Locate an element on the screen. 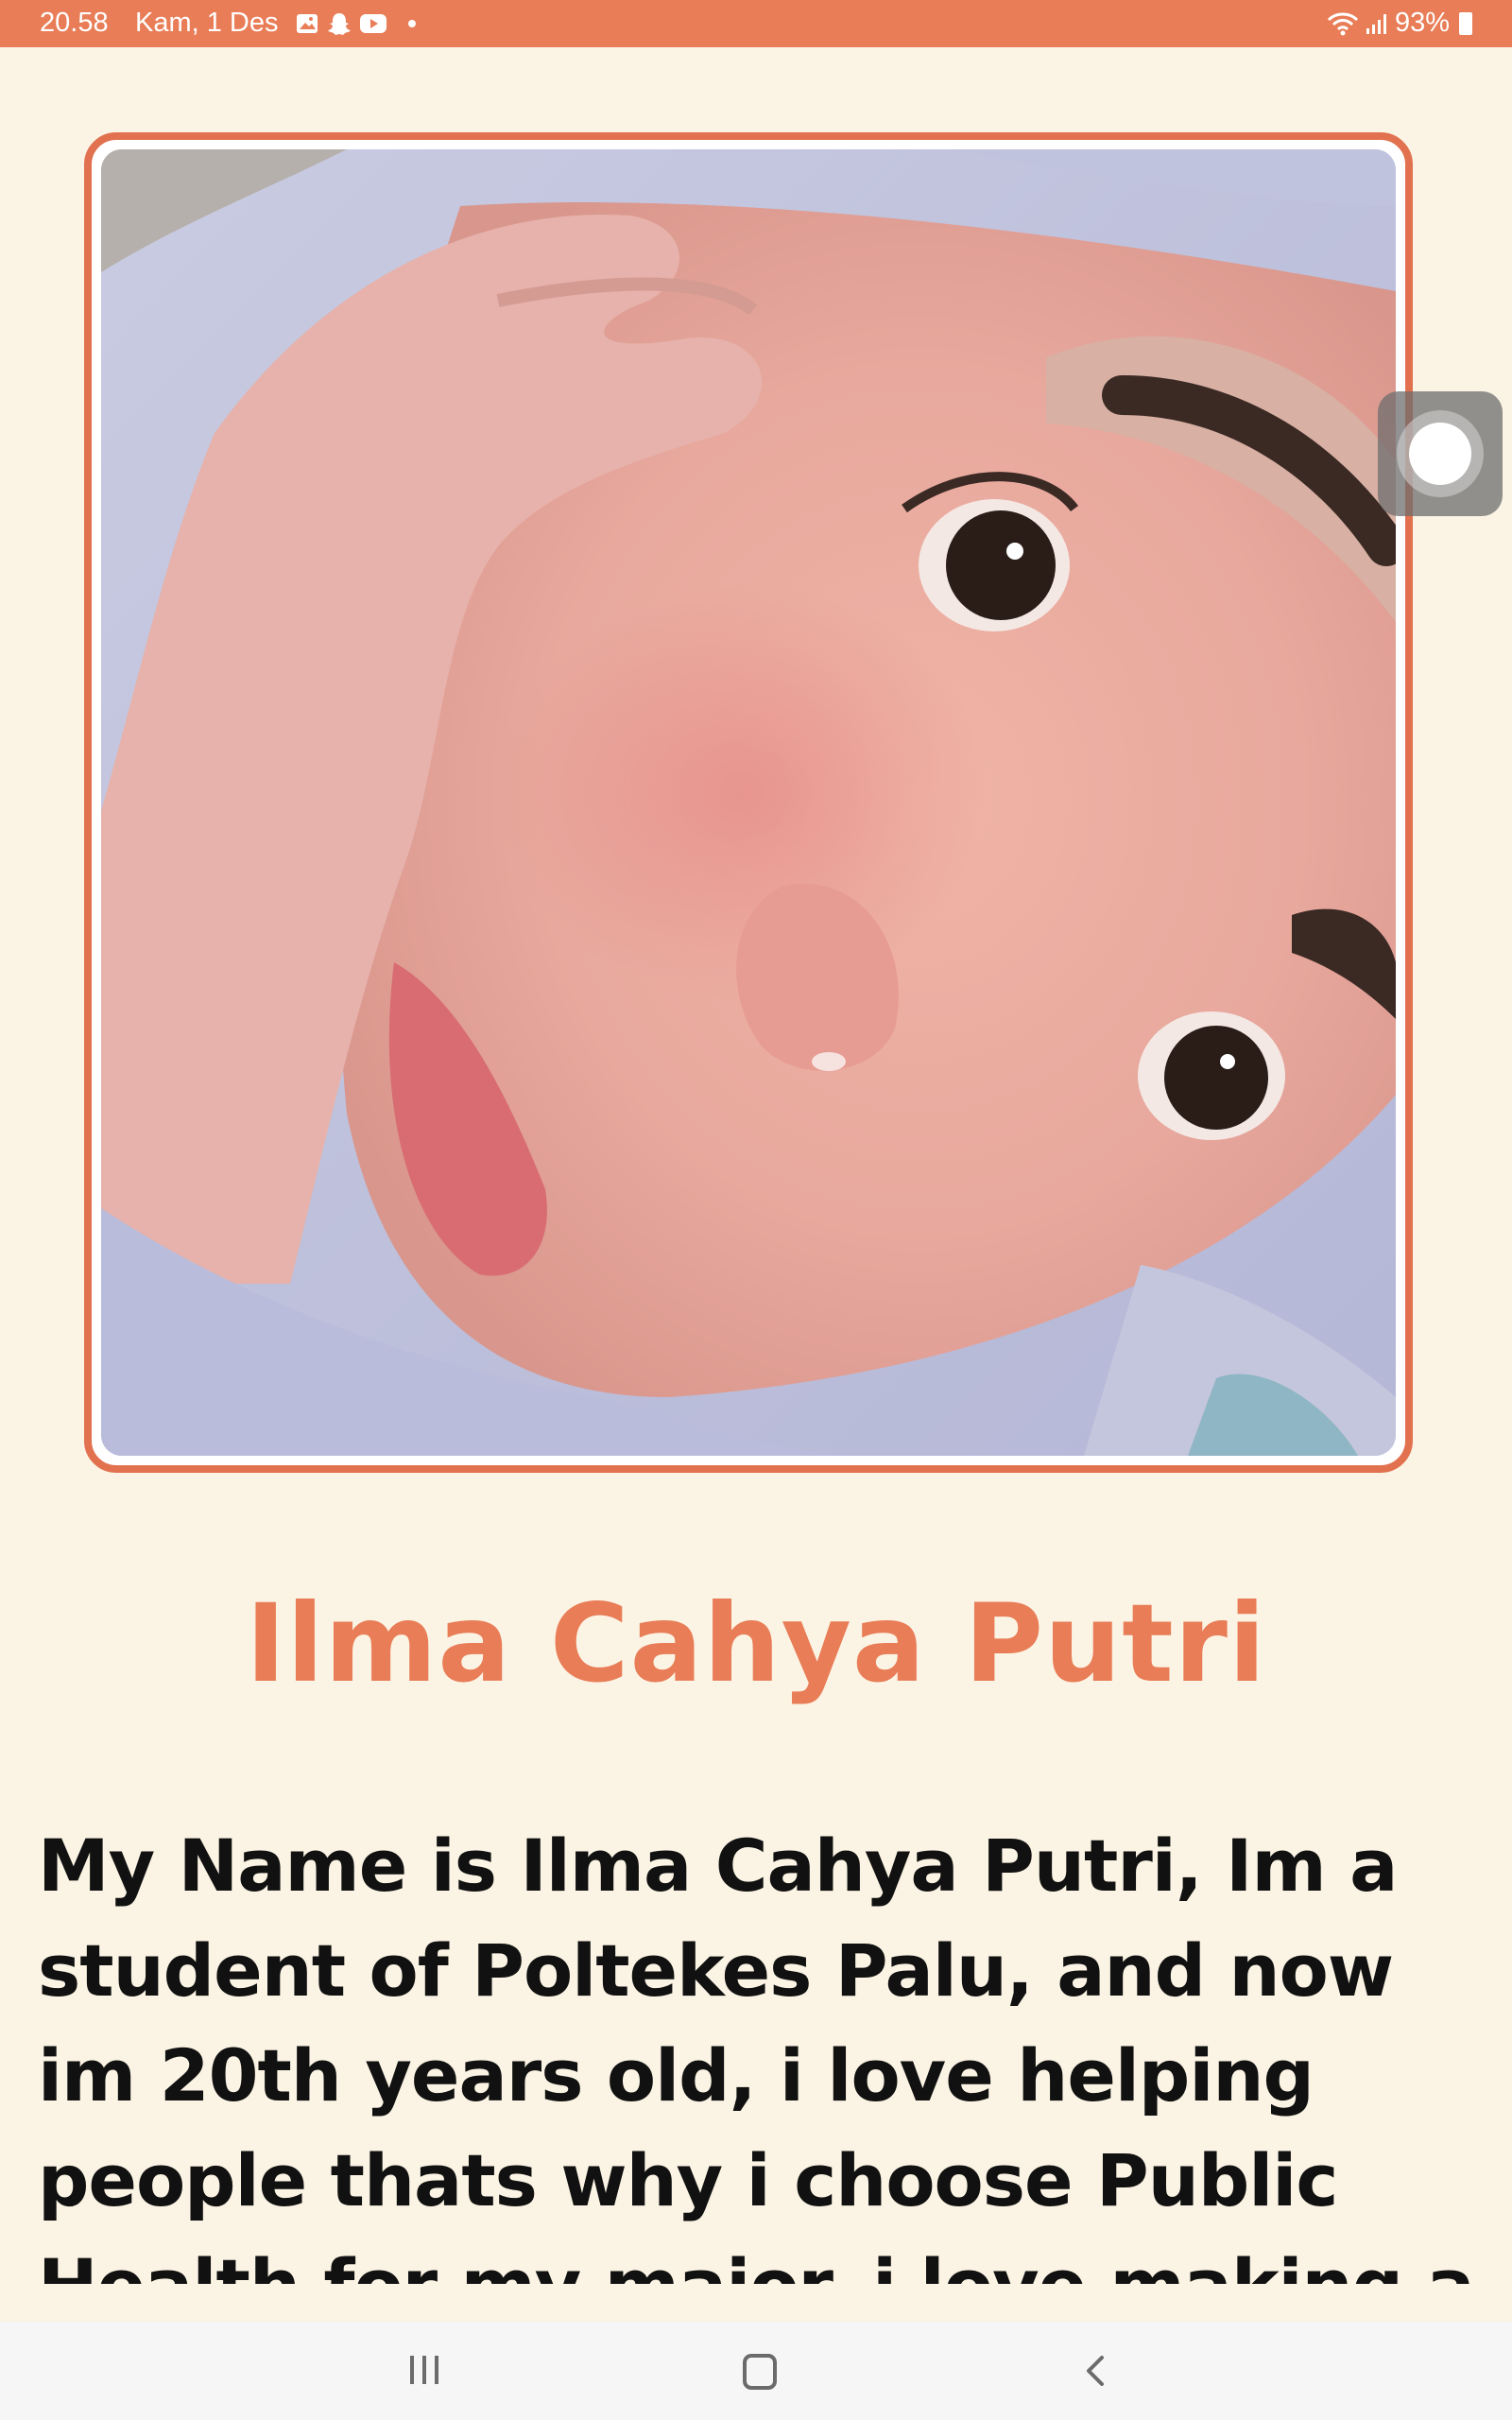  notification-icons is located at coordinates (355, 24).